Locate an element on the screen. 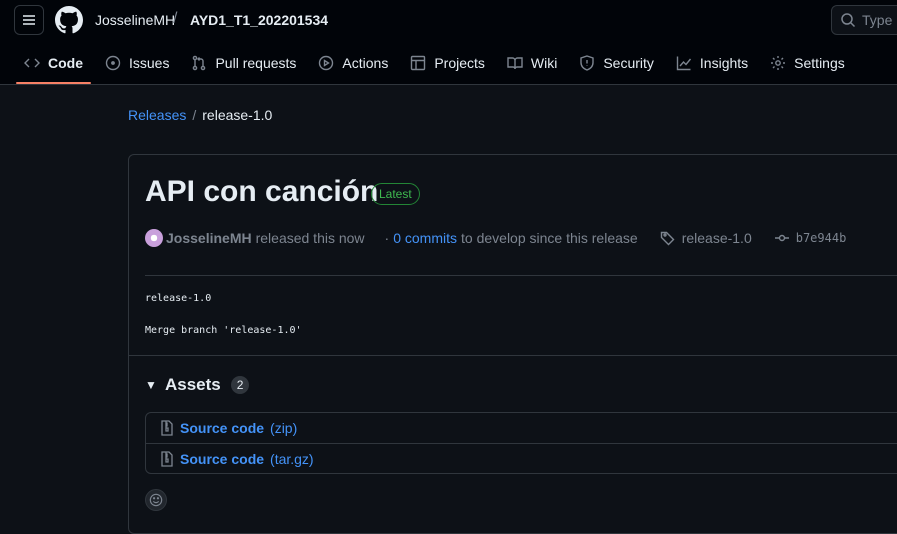 This screenshot has height=534, width=897. tab-settings: Settings is located at coordinates (807, 63).